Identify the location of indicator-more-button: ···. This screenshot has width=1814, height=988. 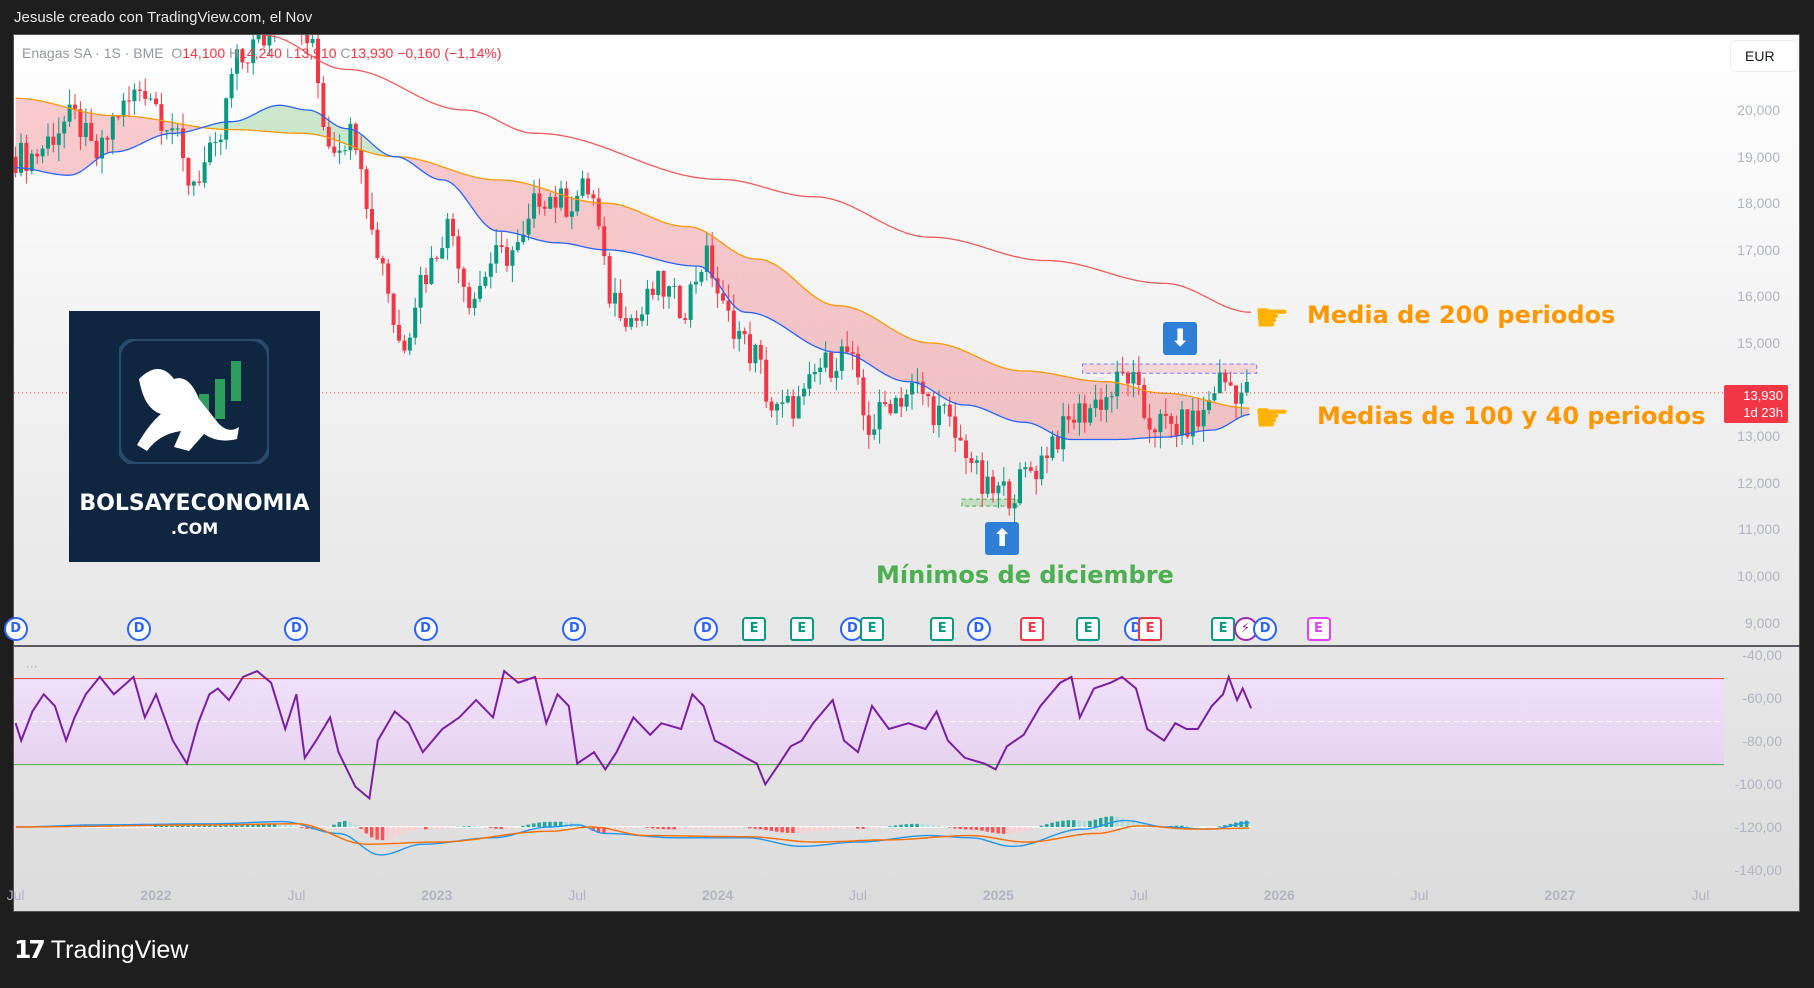
(31, 667).